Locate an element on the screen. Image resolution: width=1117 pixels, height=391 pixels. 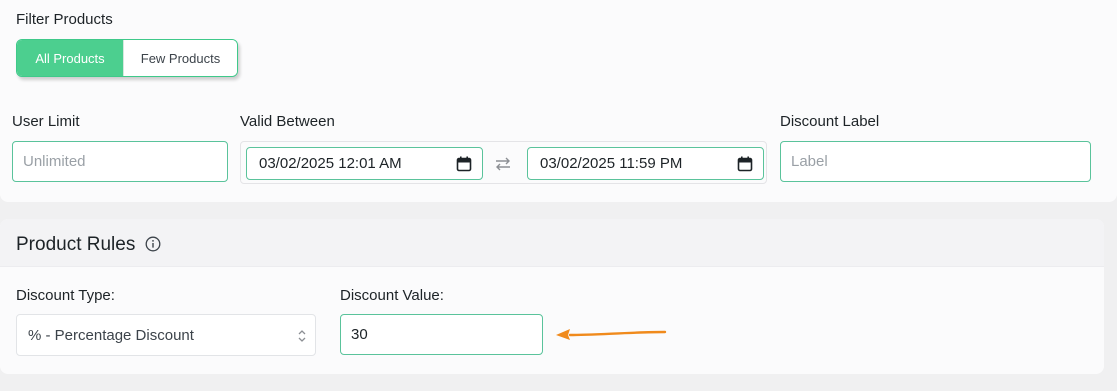
end-date-input: 03/02/2025 11:59 PM is located at coordinates (645, 163).